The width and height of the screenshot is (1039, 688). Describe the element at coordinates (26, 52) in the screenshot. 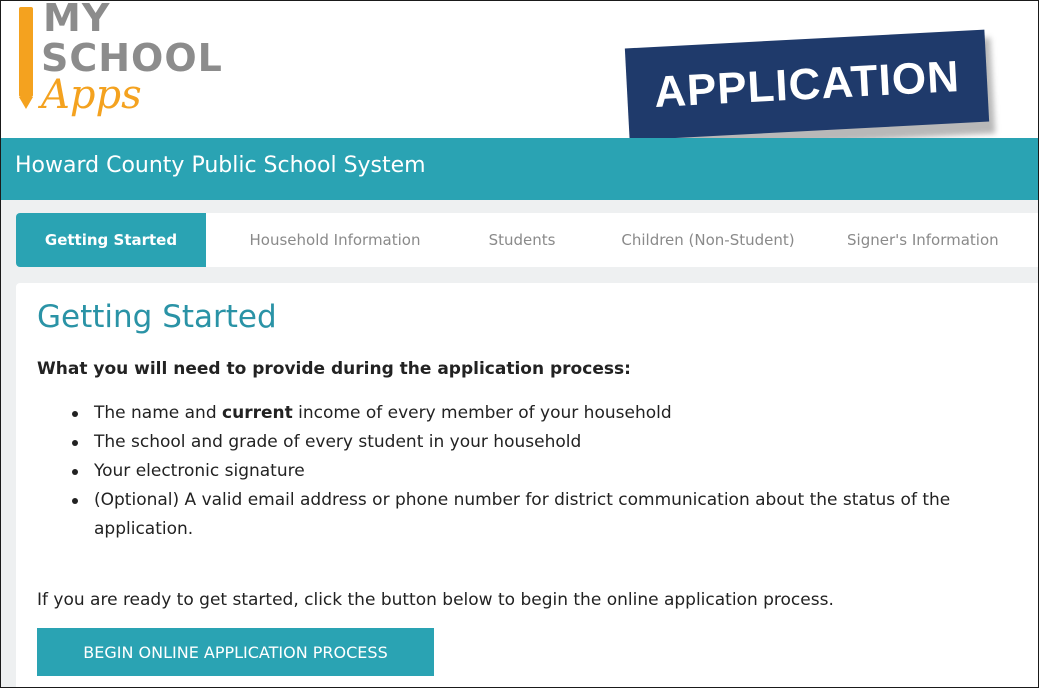

I see `pencil-icon` at that location.